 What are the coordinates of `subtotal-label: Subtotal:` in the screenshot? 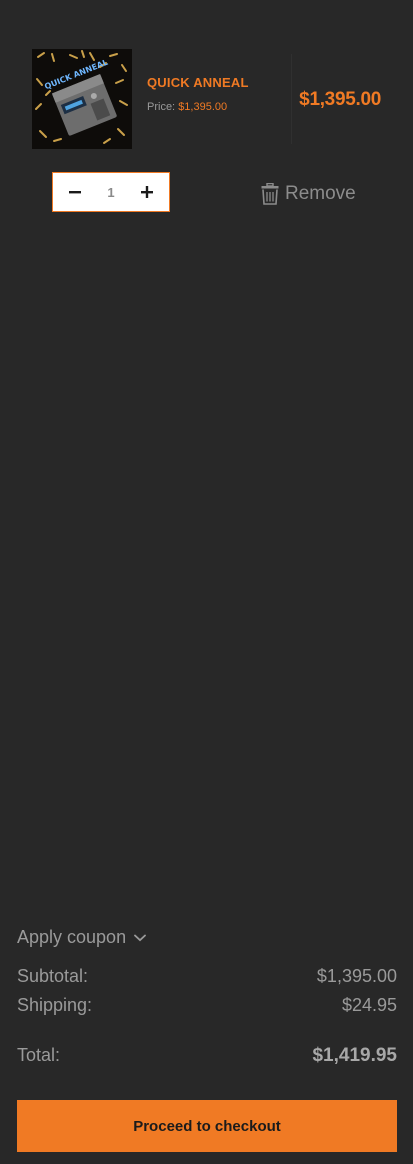 It's located at (53, 976).